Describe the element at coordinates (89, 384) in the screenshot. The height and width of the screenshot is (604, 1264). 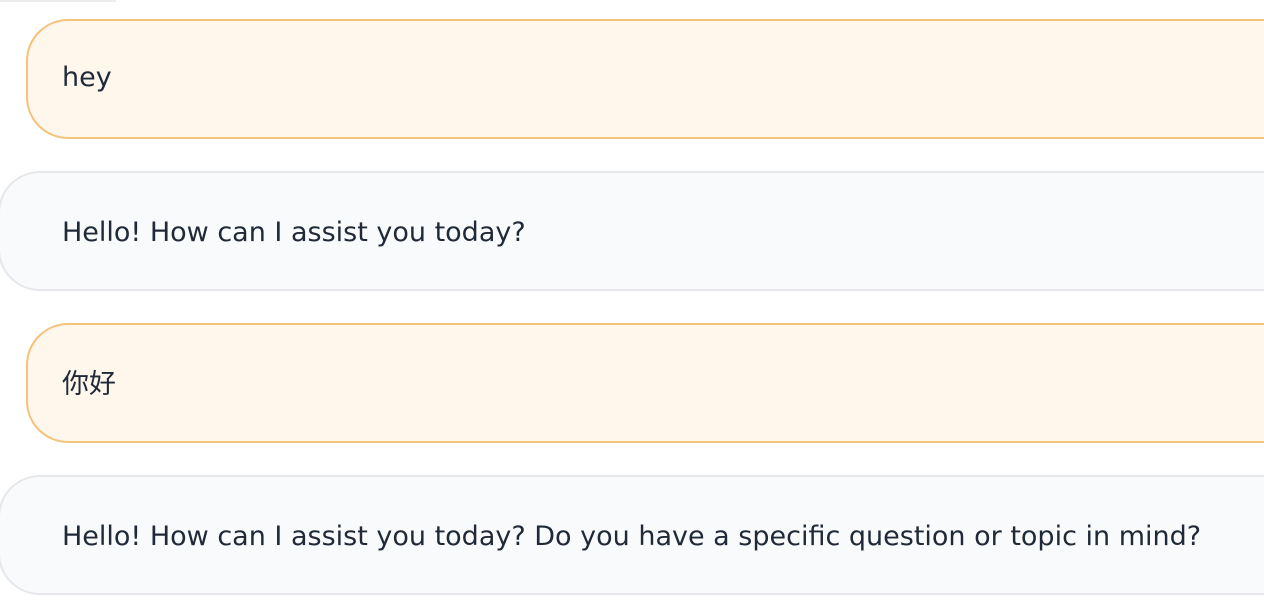
I see `message-text: 你好` at that location.